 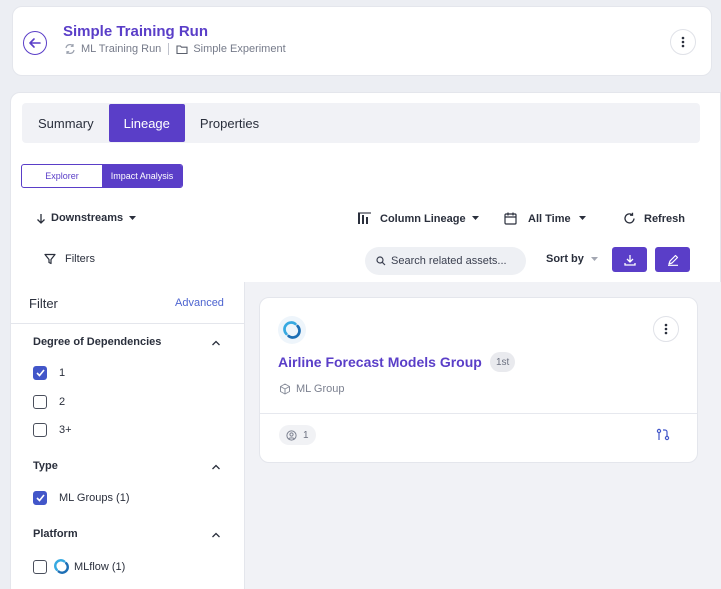 I want to click on download-button, so click(x=629, y=259).